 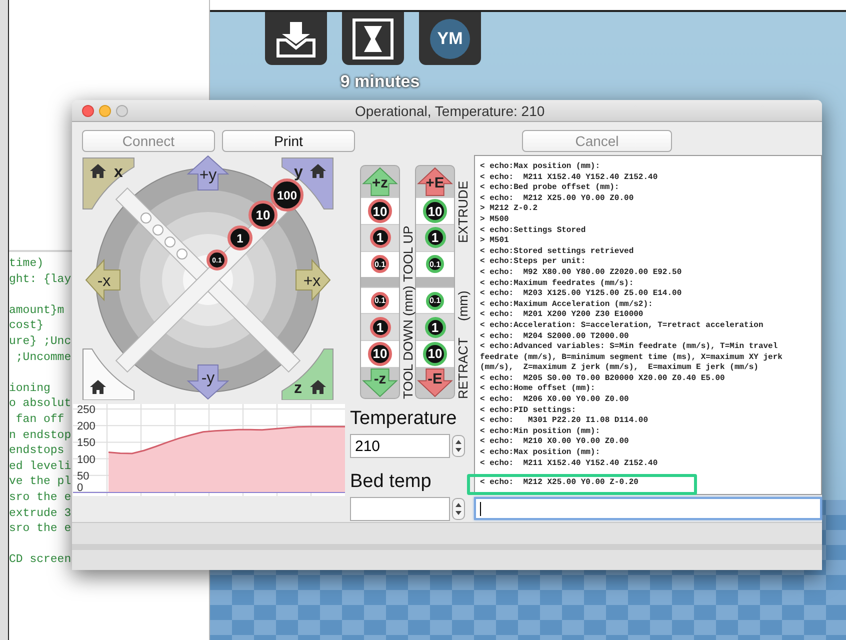 What do you see at coordinates (40, 436) in the screenshot?
I see `code-line: n endstop` at bounding box center [40, 436].